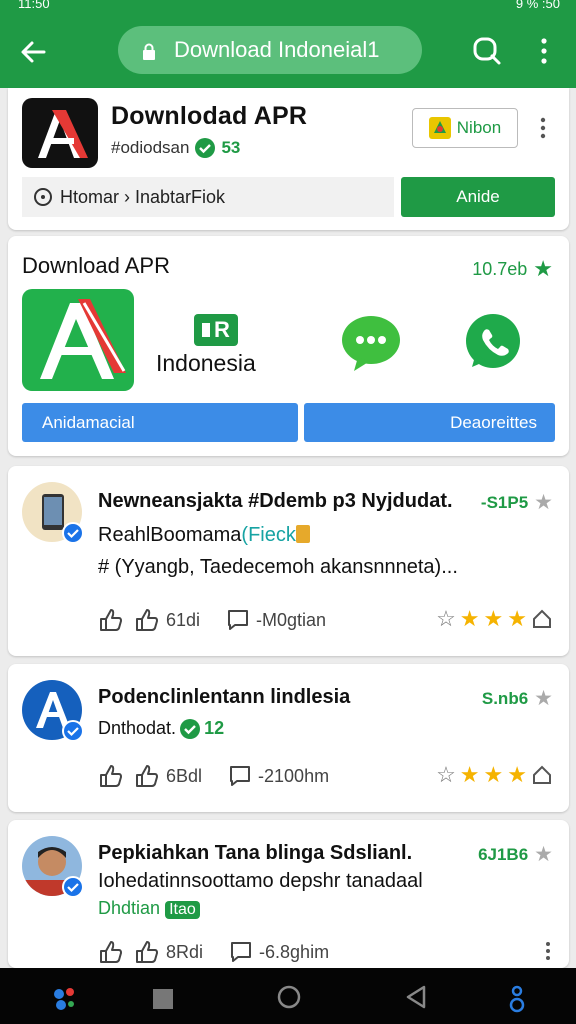 This screenshot has width=576, height=1024. What do you see at coordinates (371, 343) in the screenshot?
I see `chat-bubble-icon` at bounding box center [371, 343].